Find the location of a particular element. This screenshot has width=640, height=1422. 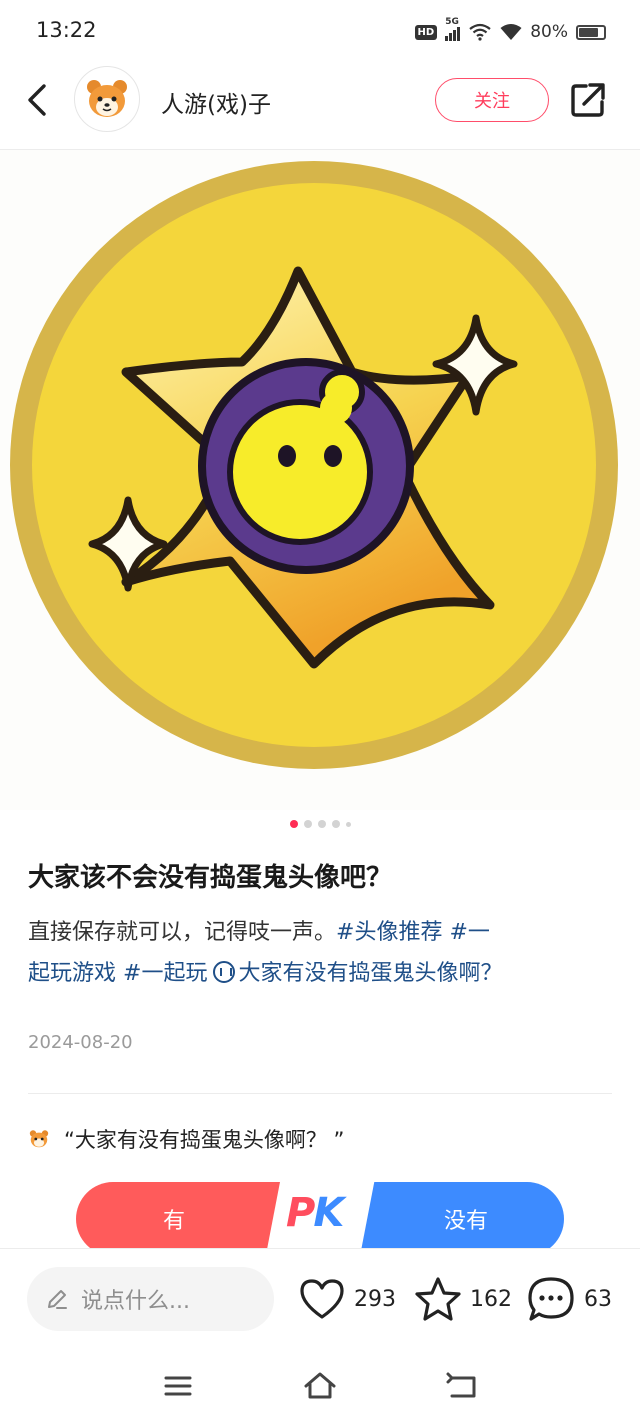

comment-button: 63 is located at coordinates (569, 1299).